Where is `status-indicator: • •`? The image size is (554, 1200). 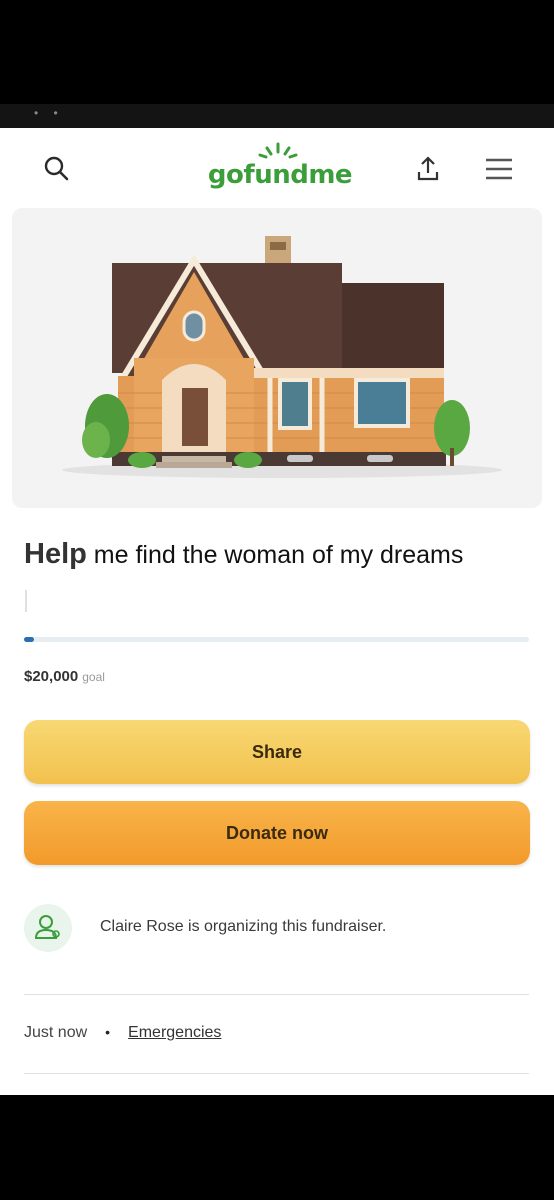 status-indicator: • • is located at coordinates (49, 113).